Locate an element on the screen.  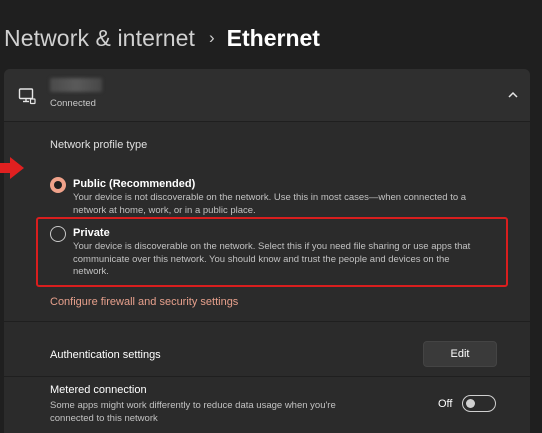
private-option-highlight is located at coordinates (272, 252).